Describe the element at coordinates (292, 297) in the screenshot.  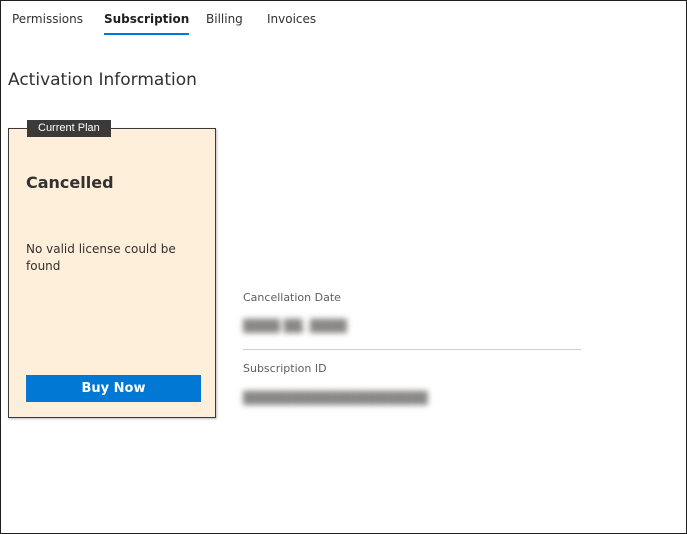
I see `cancellation-date-label: Cancellation Date` at that location.